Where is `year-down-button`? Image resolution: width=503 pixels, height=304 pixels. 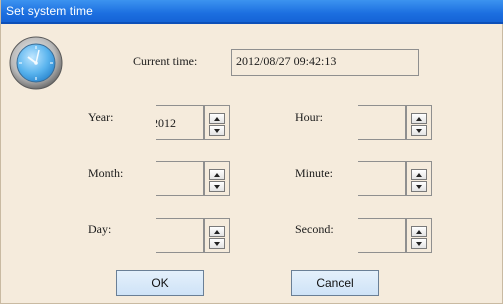 year-down-button is located at coordinates (217, 130).